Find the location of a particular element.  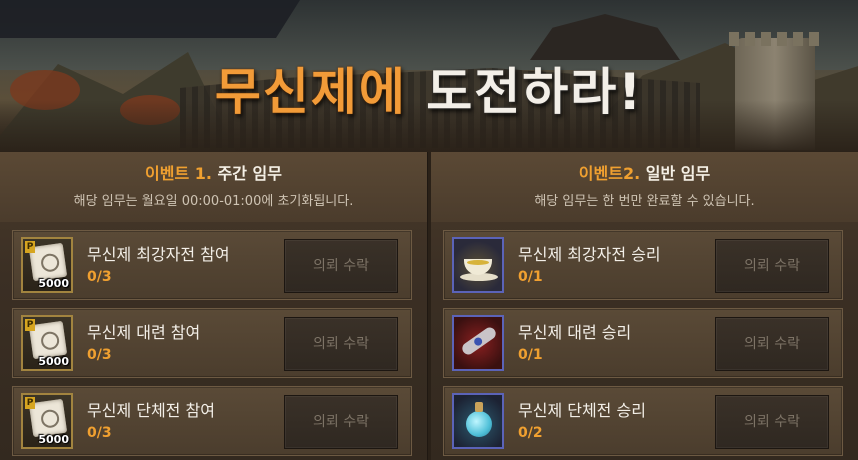

mission-name: 무신제 최강자전 승리 is located at coordinates (589, 254).